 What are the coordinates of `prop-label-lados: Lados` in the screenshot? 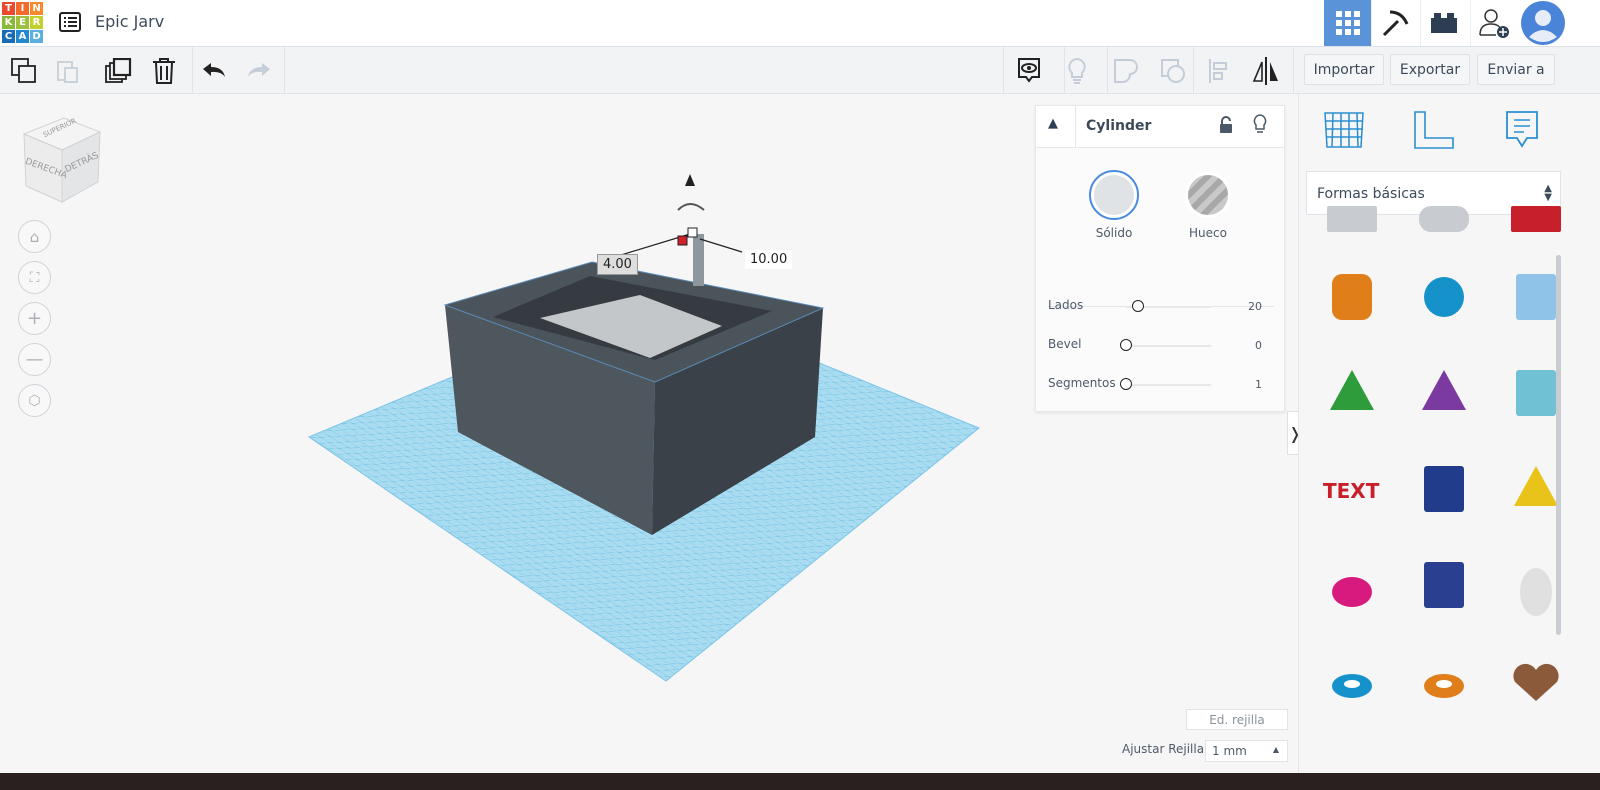 It's located at (1066, 305).